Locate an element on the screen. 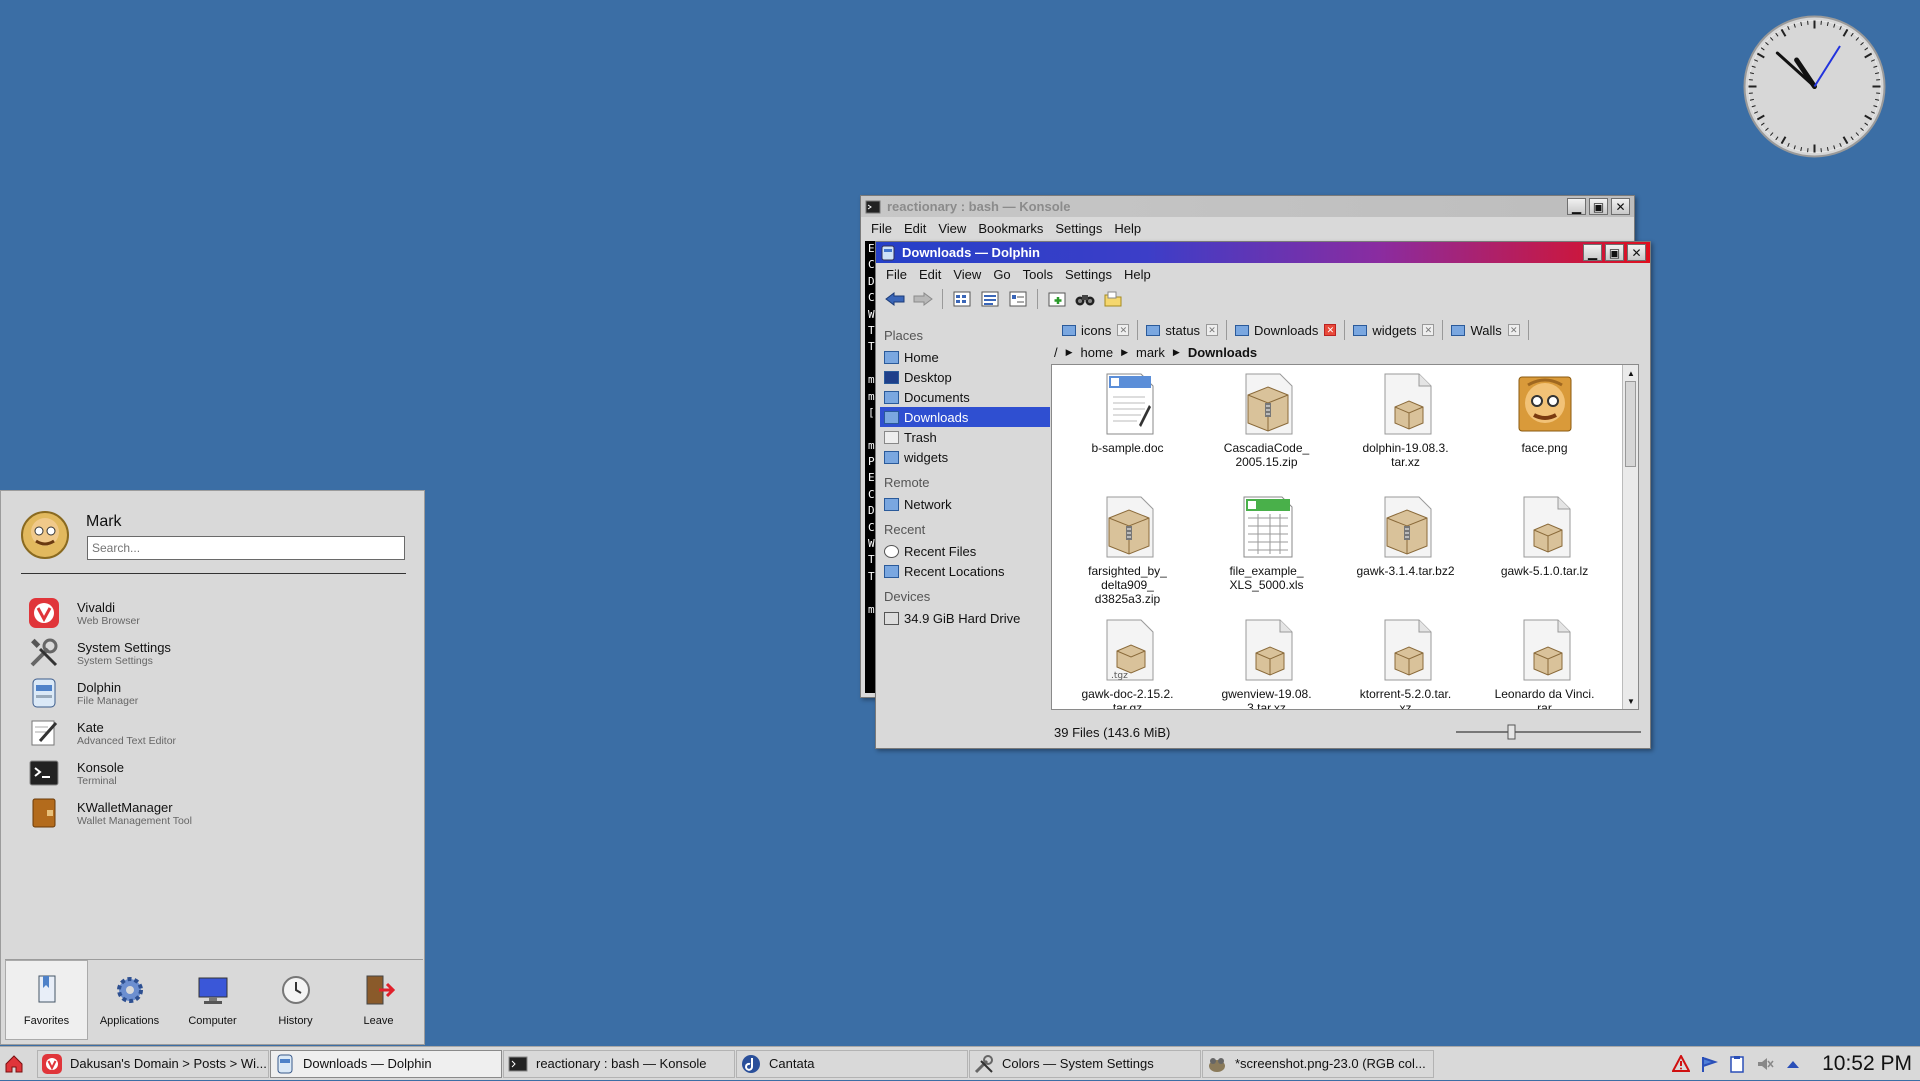  flag-icon is located at coordinates (1709, 1064).